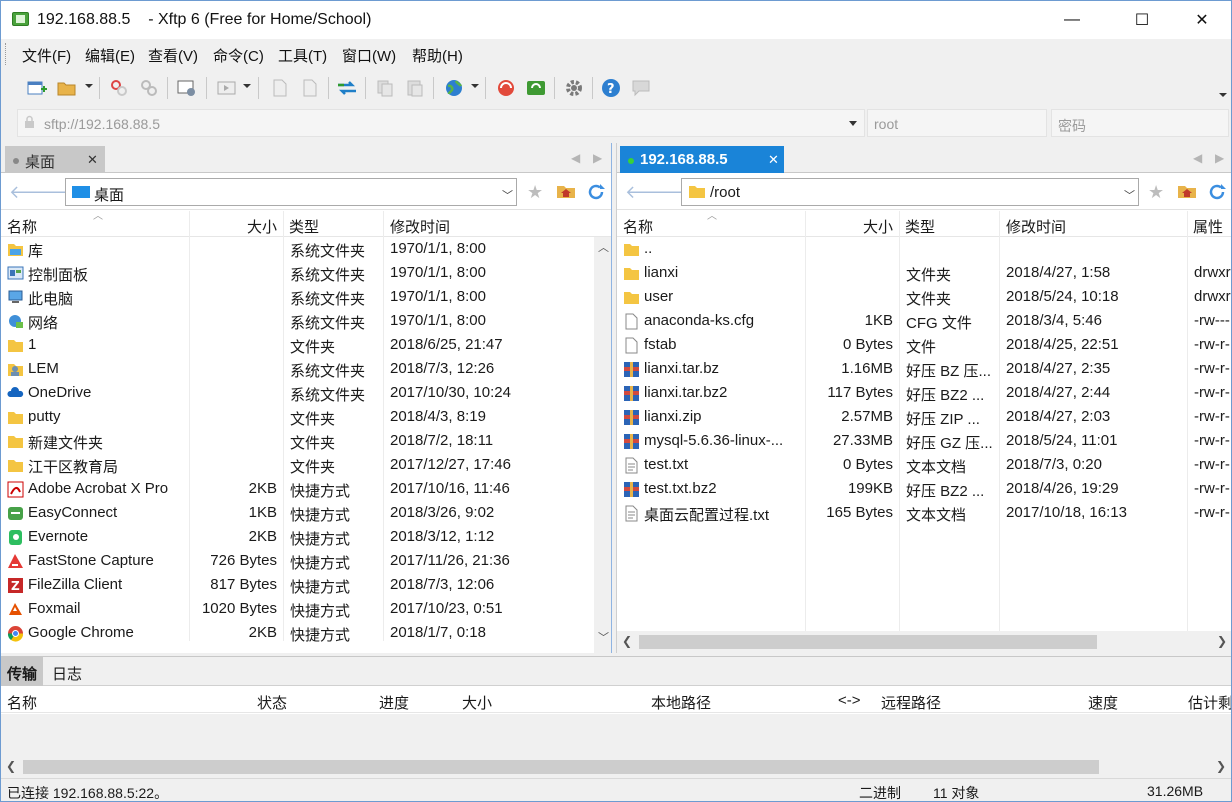 The width and height of the screenshot is (1232, 802). I want to click on column-local-path: 本地路径, so click(681, 702).